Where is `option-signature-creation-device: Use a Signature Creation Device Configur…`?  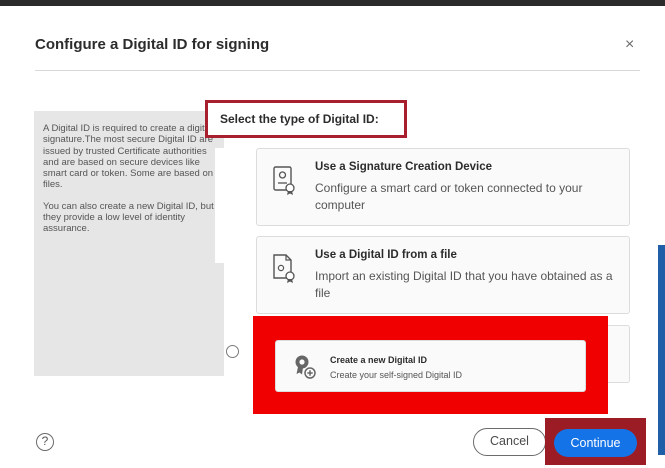 option-signature-creation-device: Use a Signature Creation Device Configur… is located at coordinates (443, 187).